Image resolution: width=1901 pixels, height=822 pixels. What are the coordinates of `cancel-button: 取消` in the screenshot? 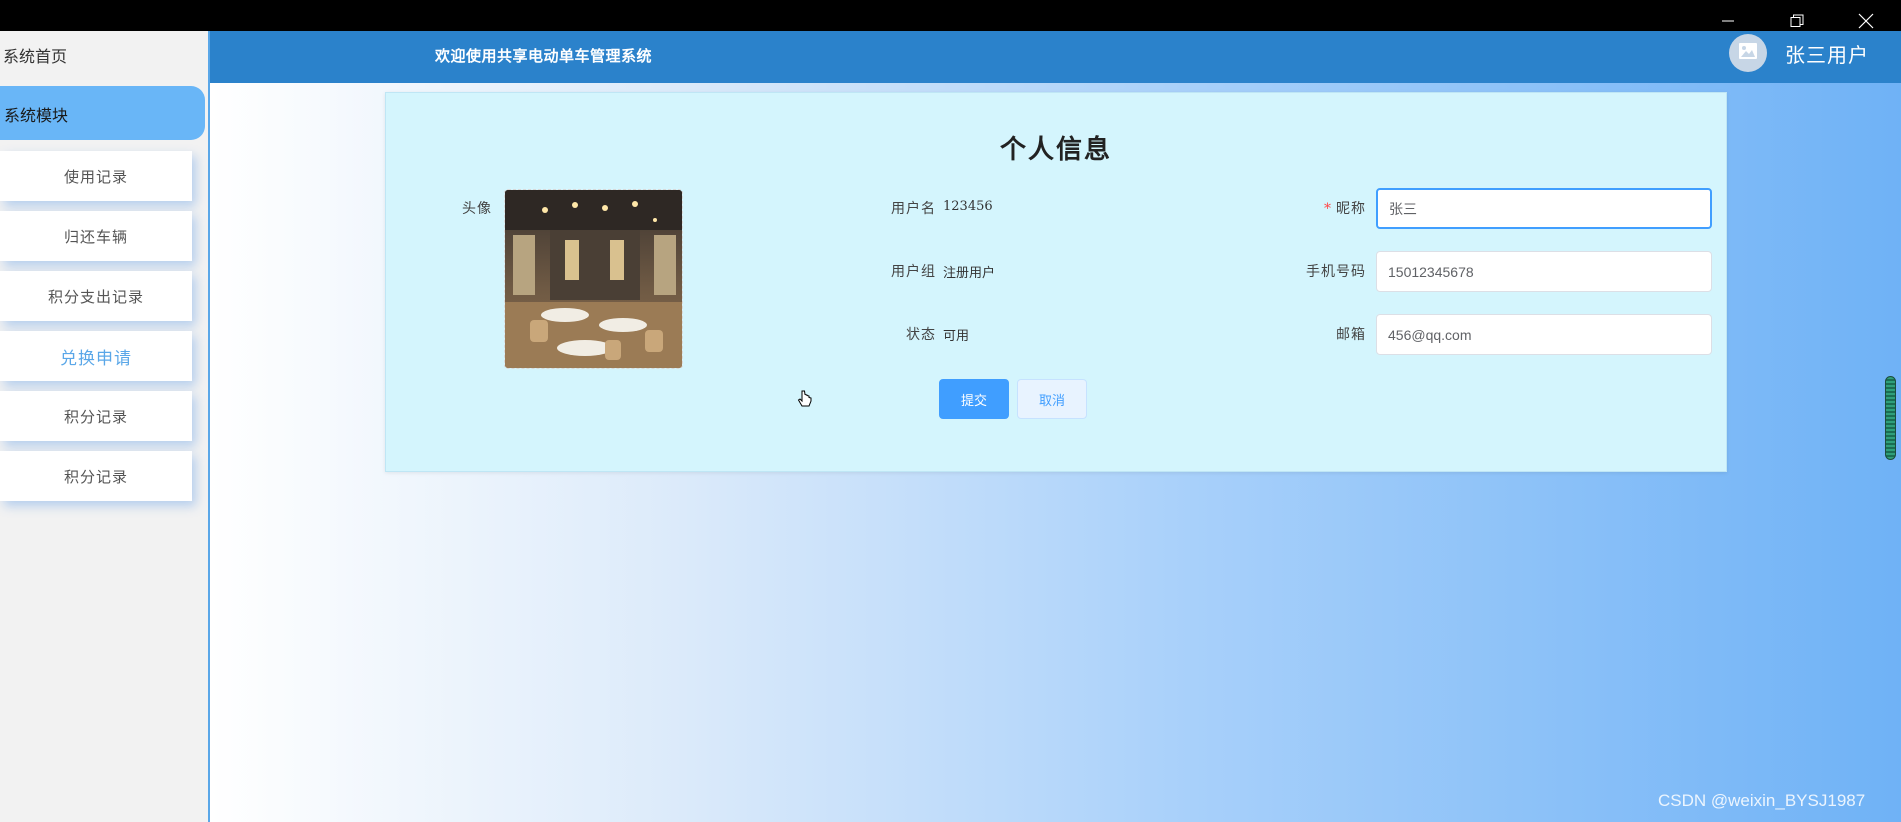 It's located at (1052, 399).